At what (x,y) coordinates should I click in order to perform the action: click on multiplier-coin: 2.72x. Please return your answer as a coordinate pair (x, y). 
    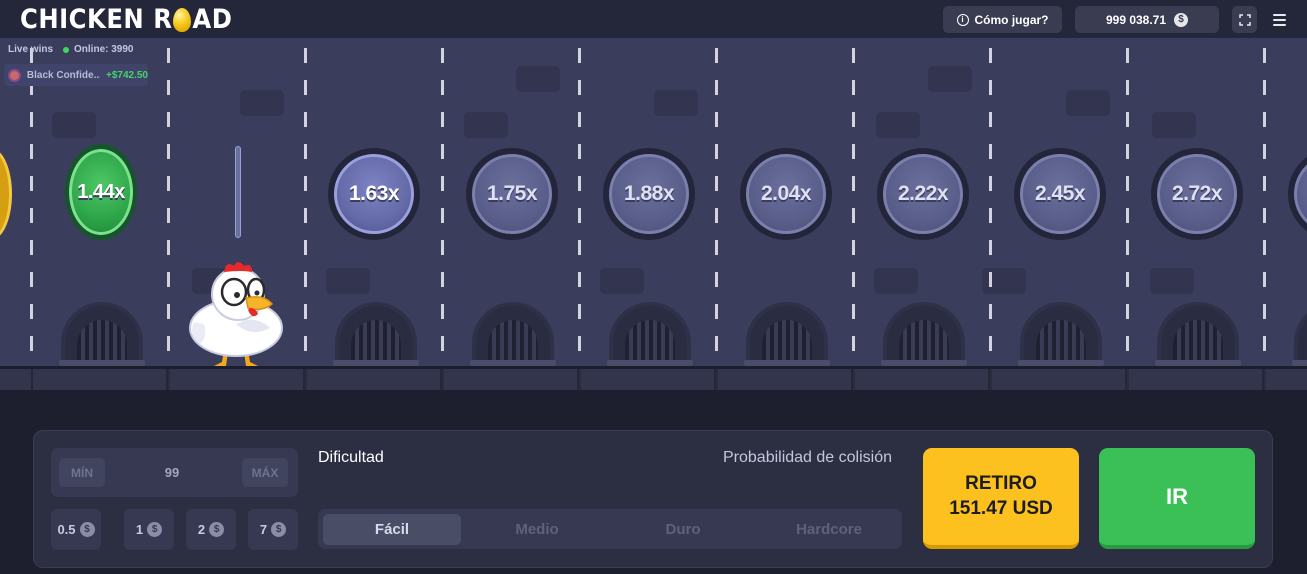
    Looking at the image, I should click on (1197, 194).